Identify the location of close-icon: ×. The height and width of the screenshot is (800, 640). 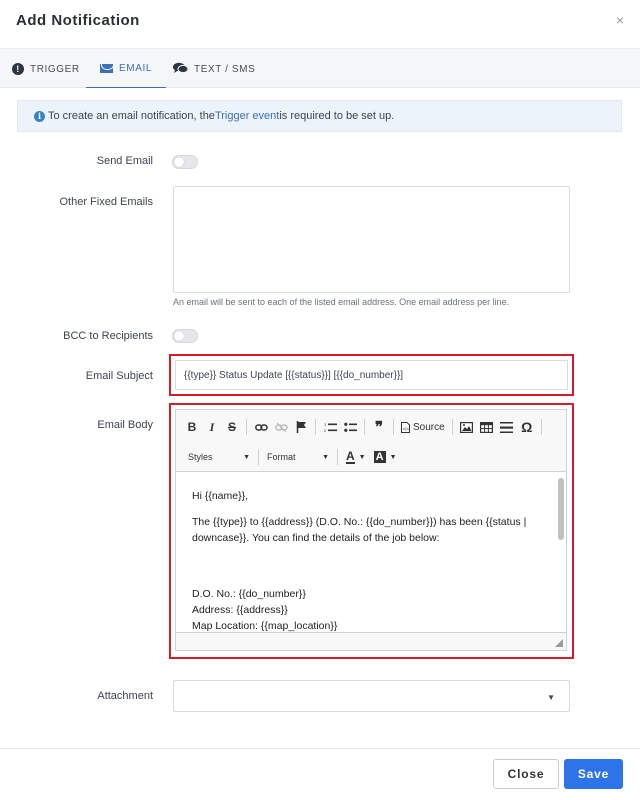
(620, 20).